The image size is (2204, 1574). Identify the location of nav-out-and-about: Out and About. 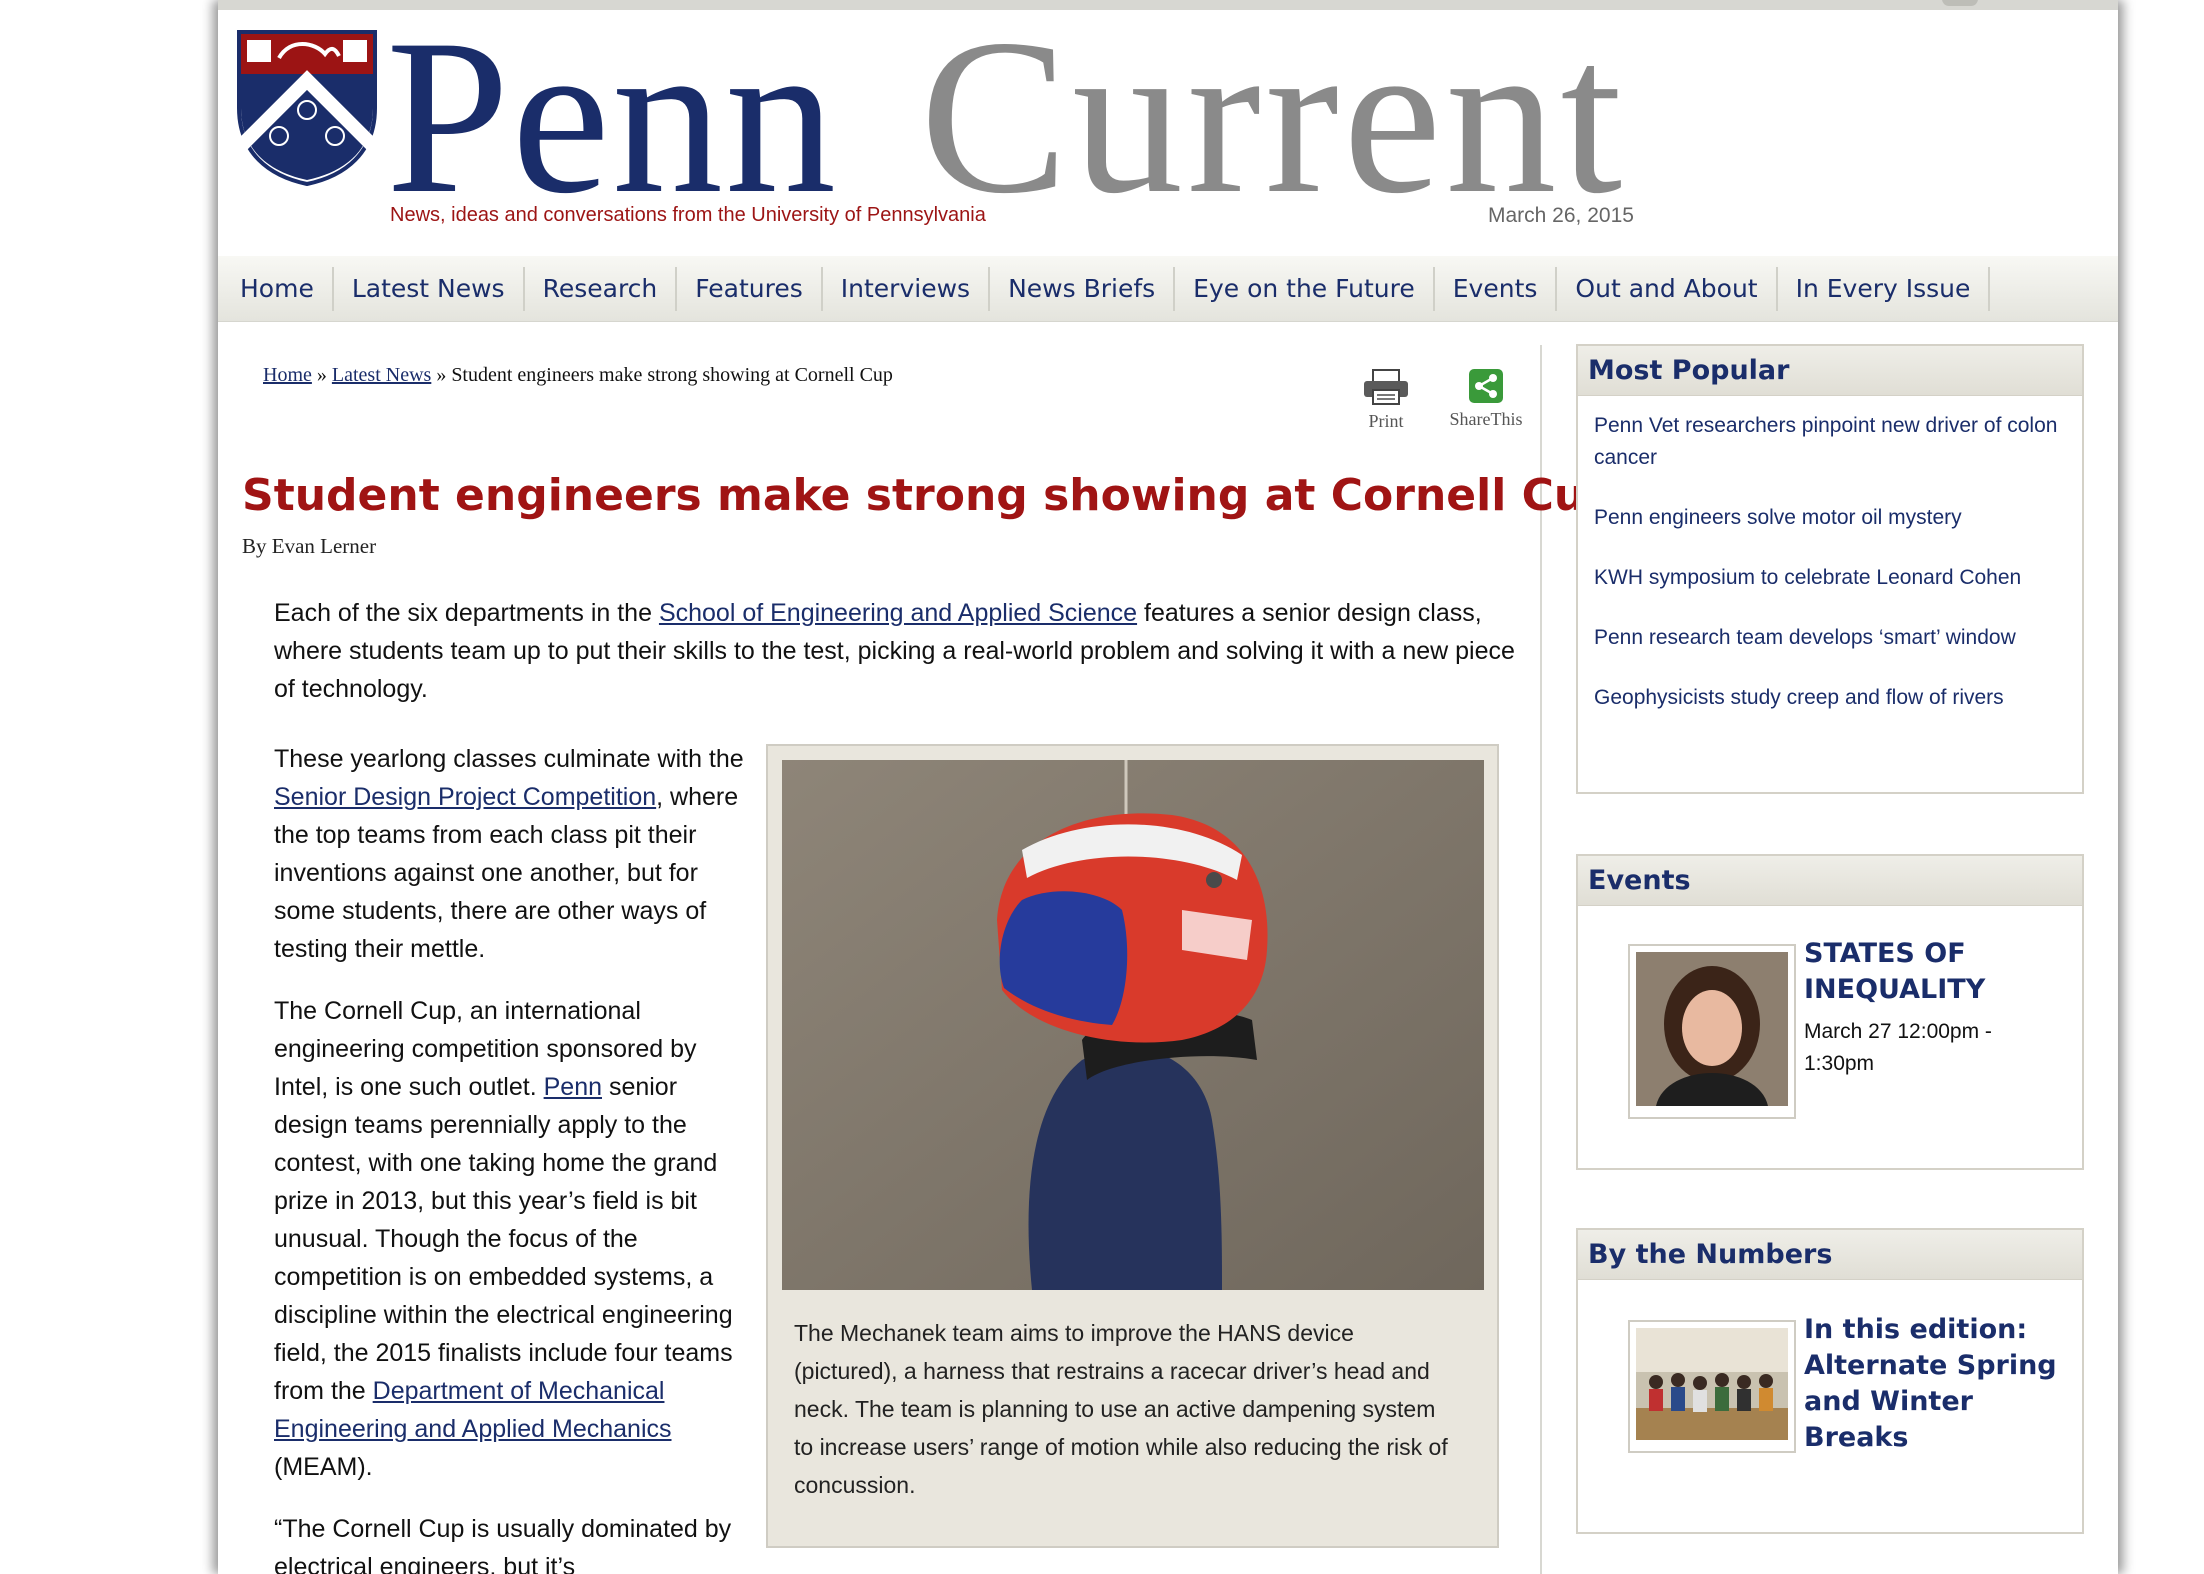
(1667, 288).